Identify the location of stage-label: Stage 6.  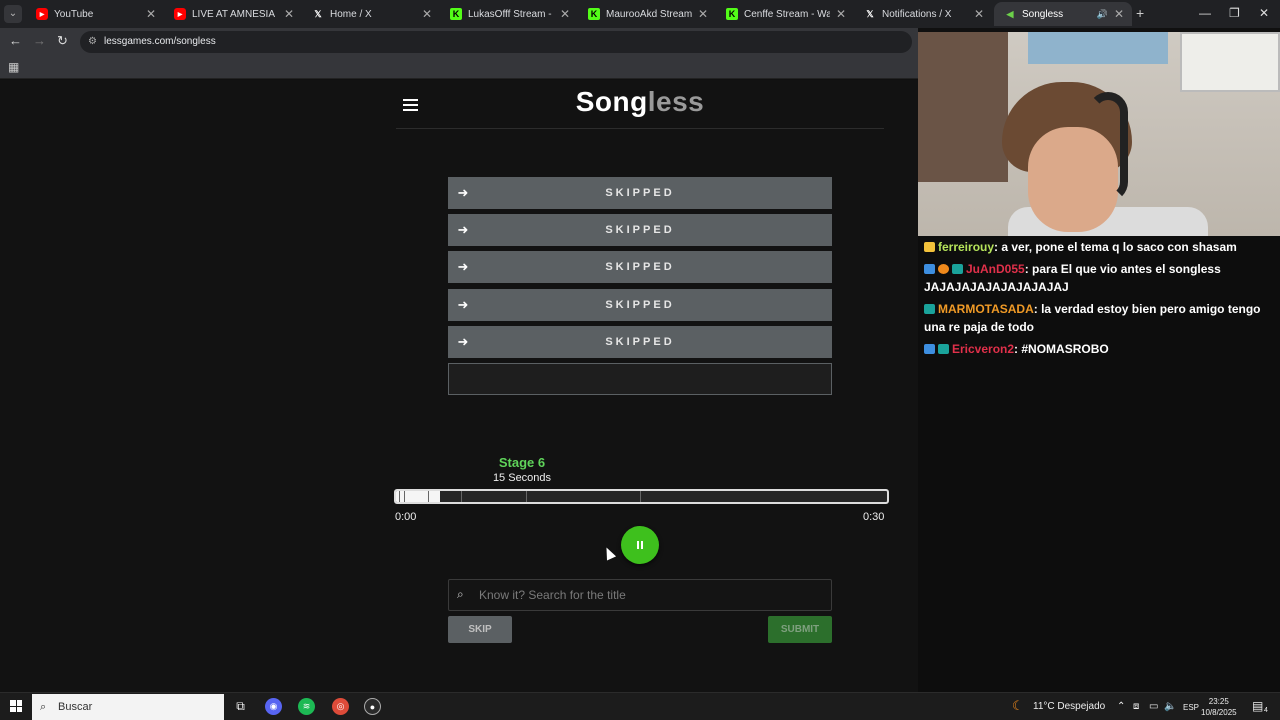
(522, 462).